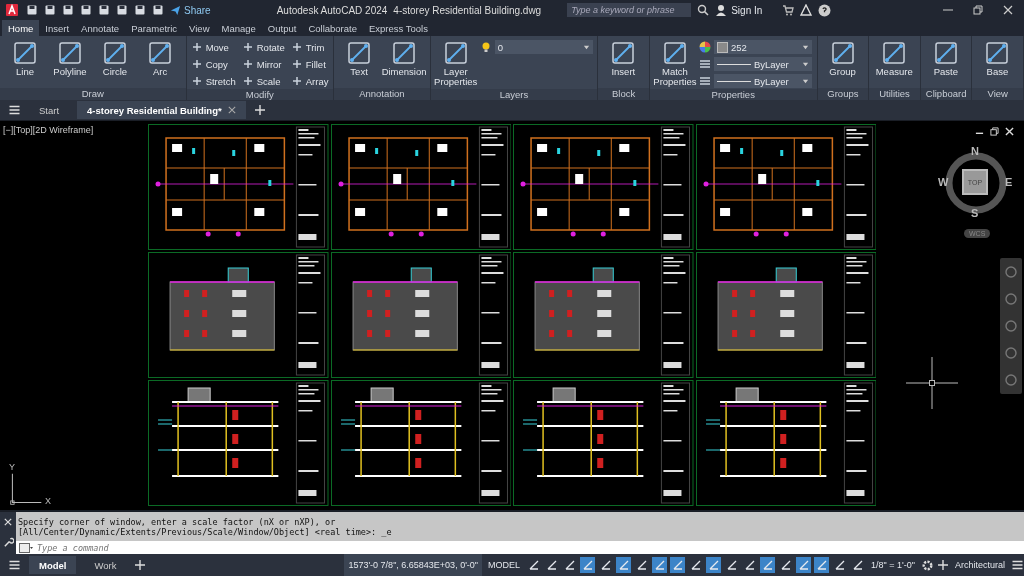 The height and width of the screenshot is (576, 1024). I want to click on ribbon-tab: Parametric, so click(154, 28).